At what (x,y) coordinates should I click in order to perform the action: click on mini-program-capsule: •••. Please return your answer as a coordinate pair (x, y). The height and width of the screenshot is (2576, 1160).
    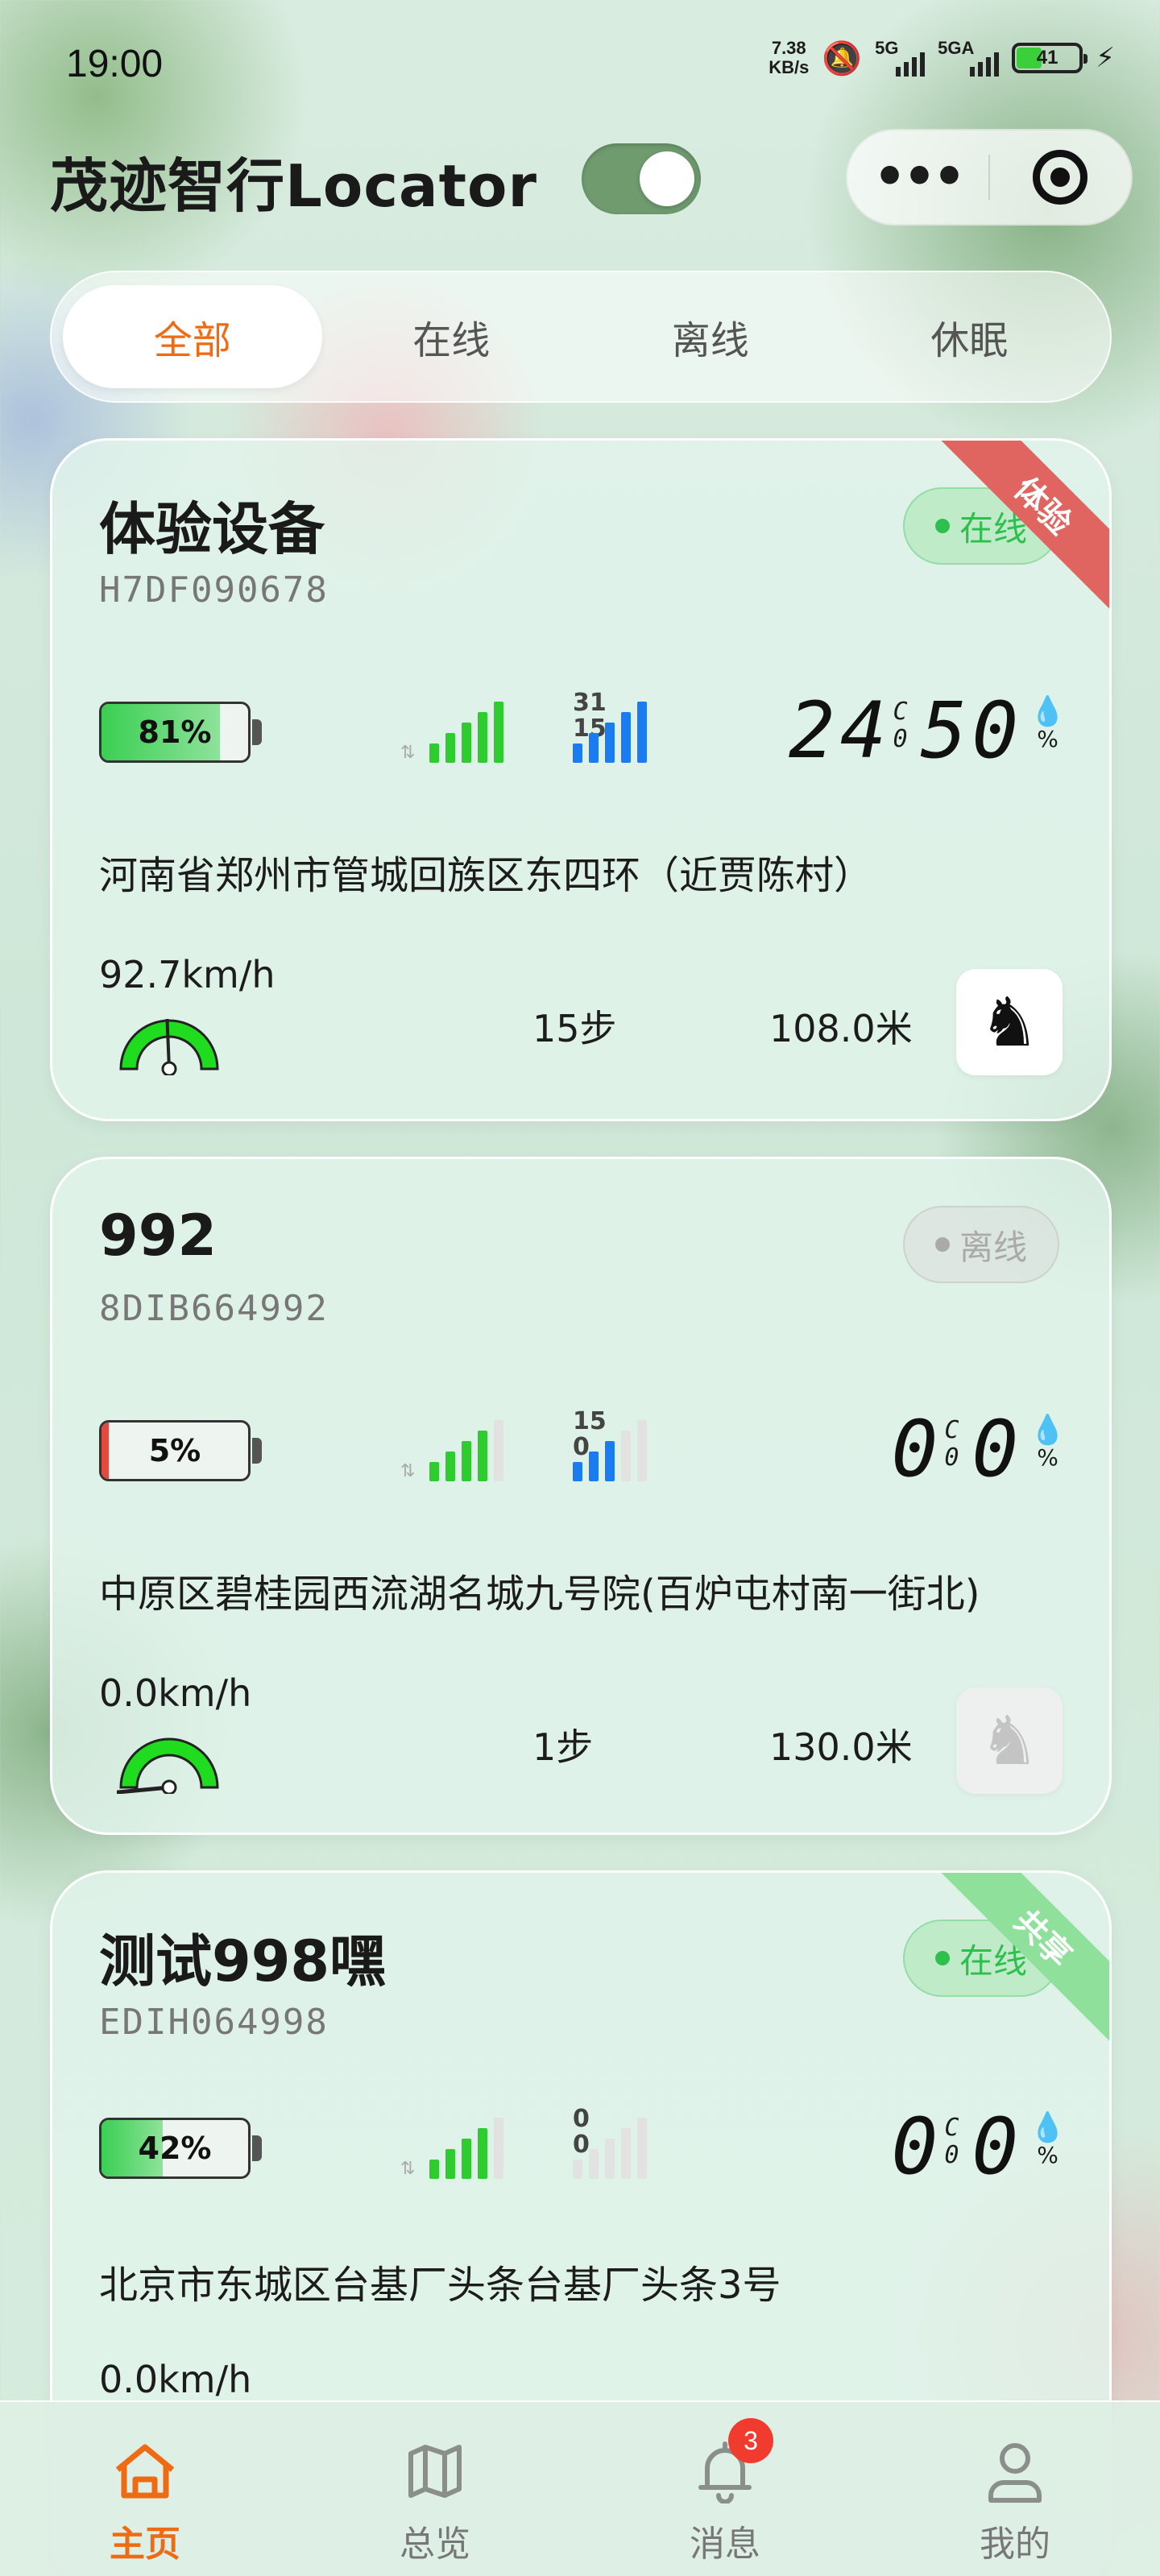
    Looking at the image, I should click on (990, 177).